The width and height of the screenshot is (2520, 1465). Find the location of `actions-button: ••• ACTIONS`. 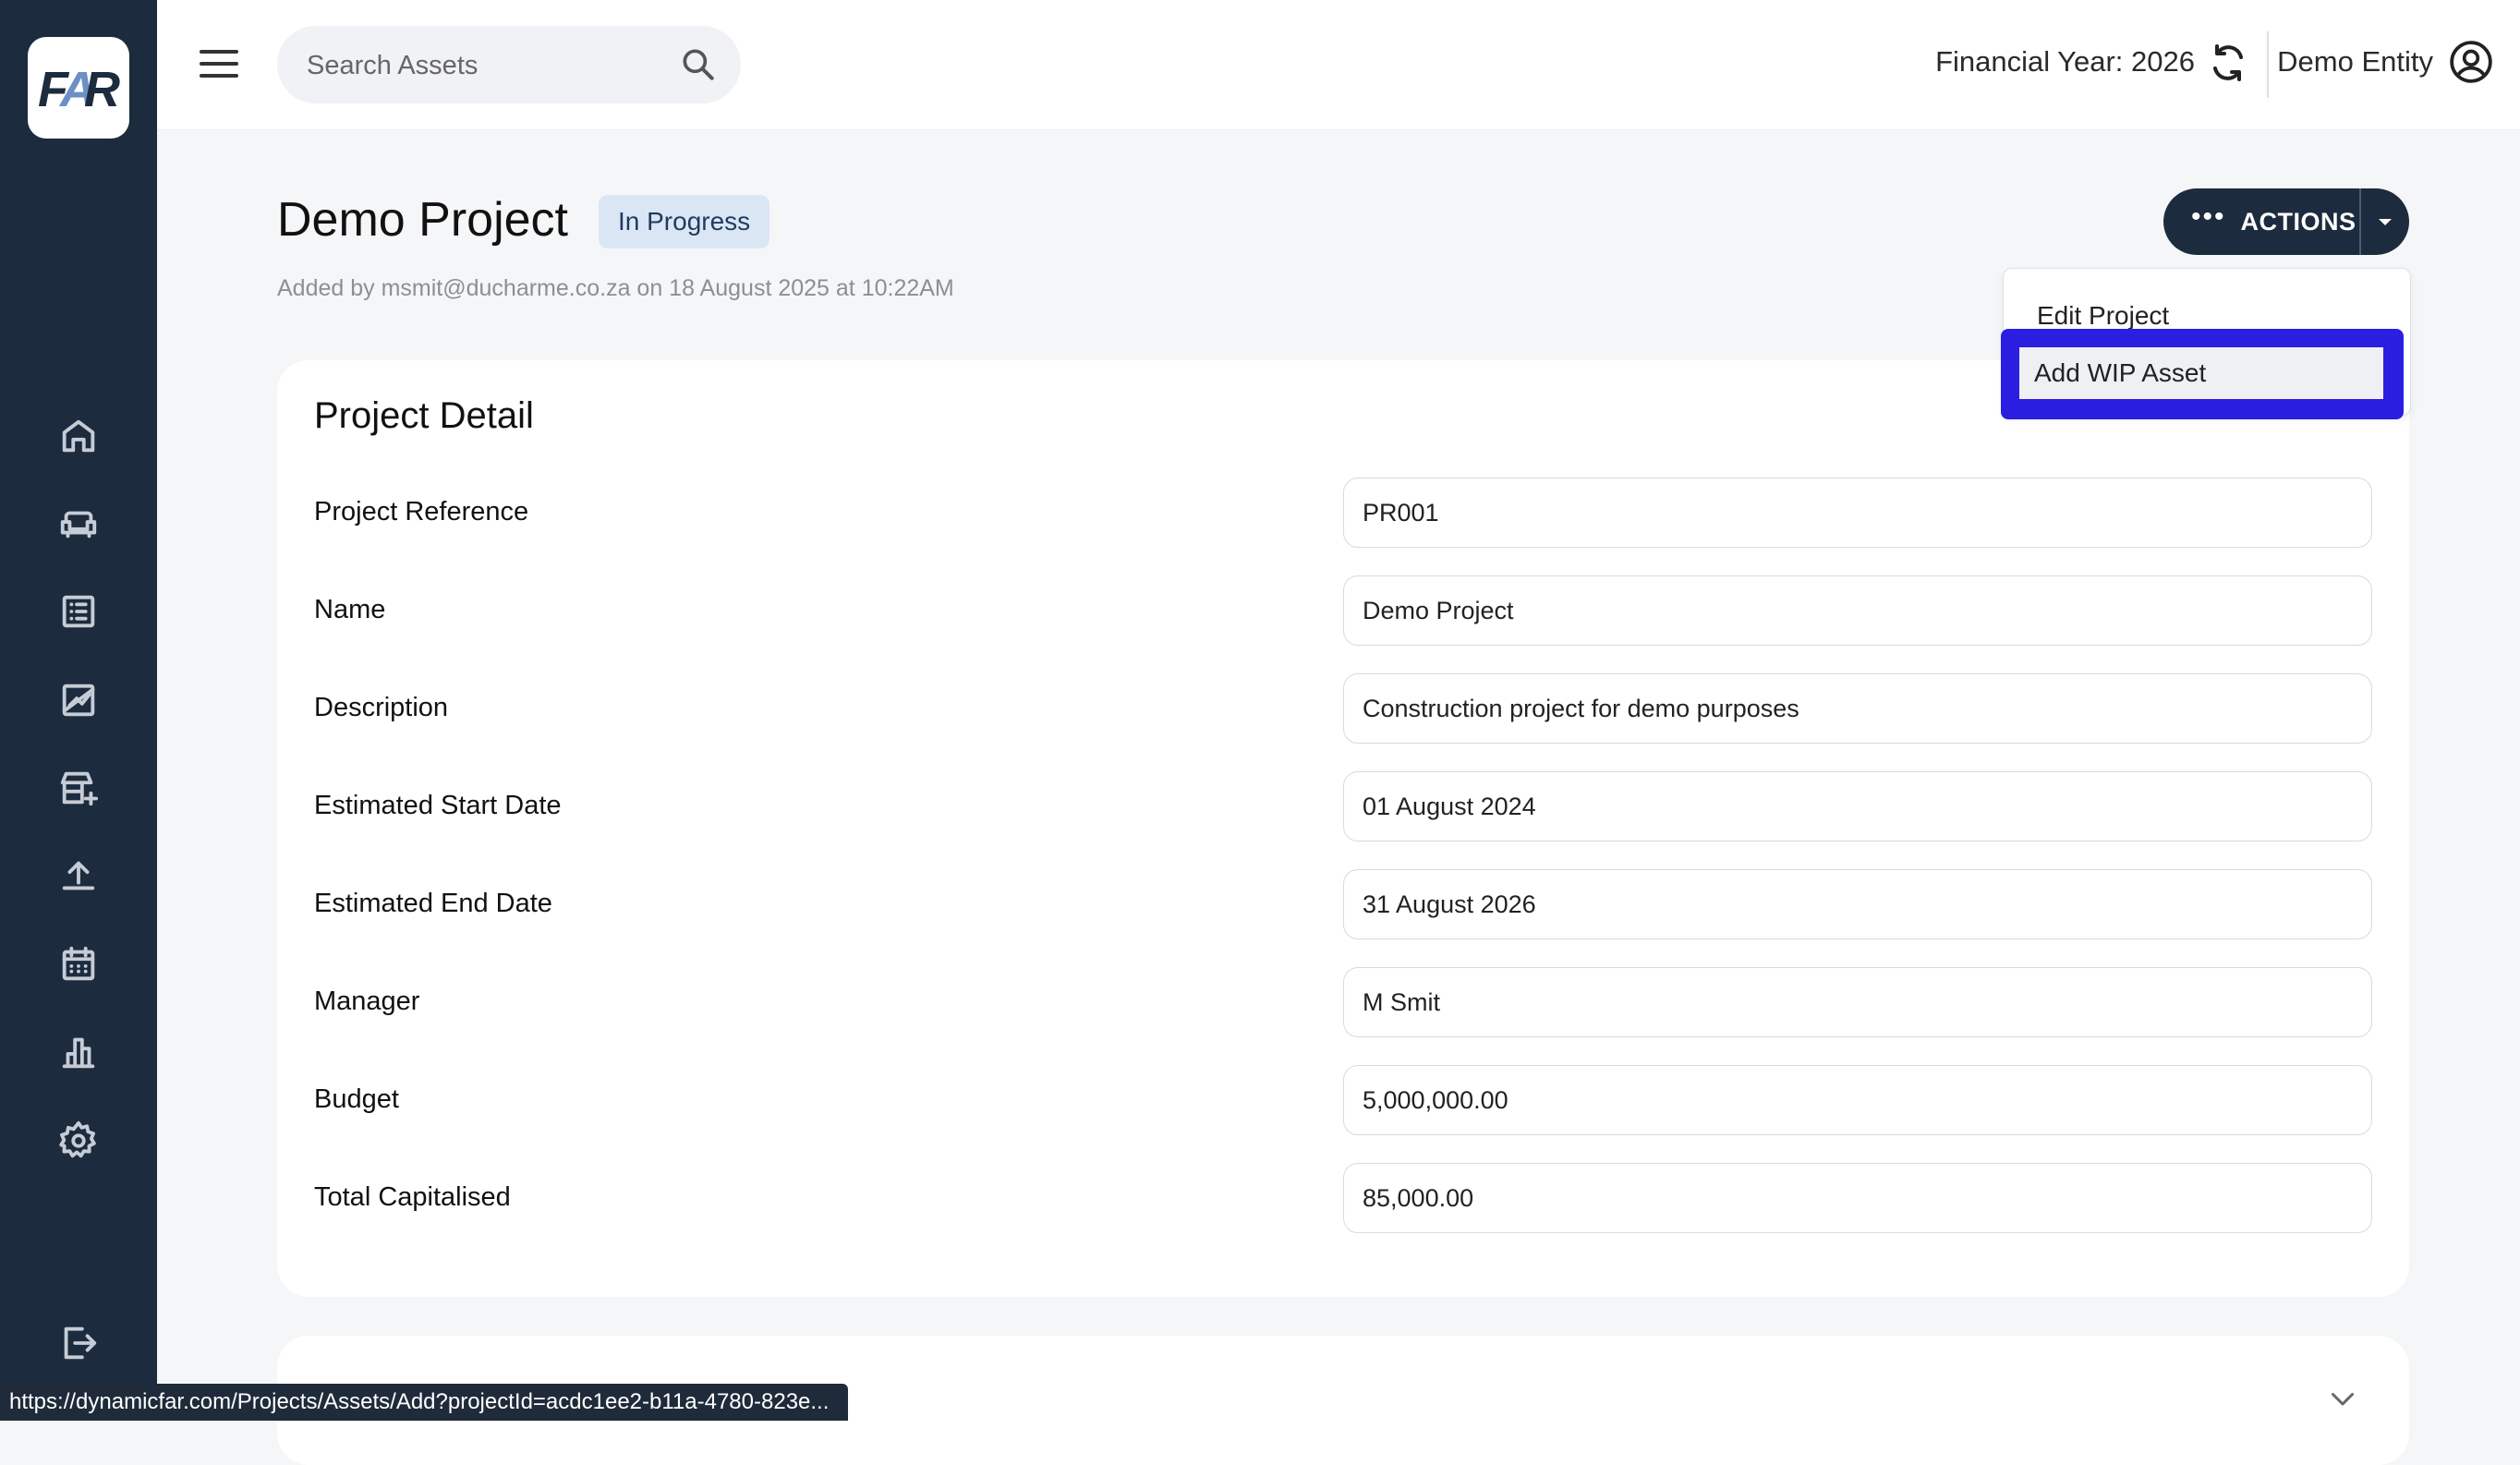

actions-button: ••• ACTIONS is located at coordinates (2261, 221).